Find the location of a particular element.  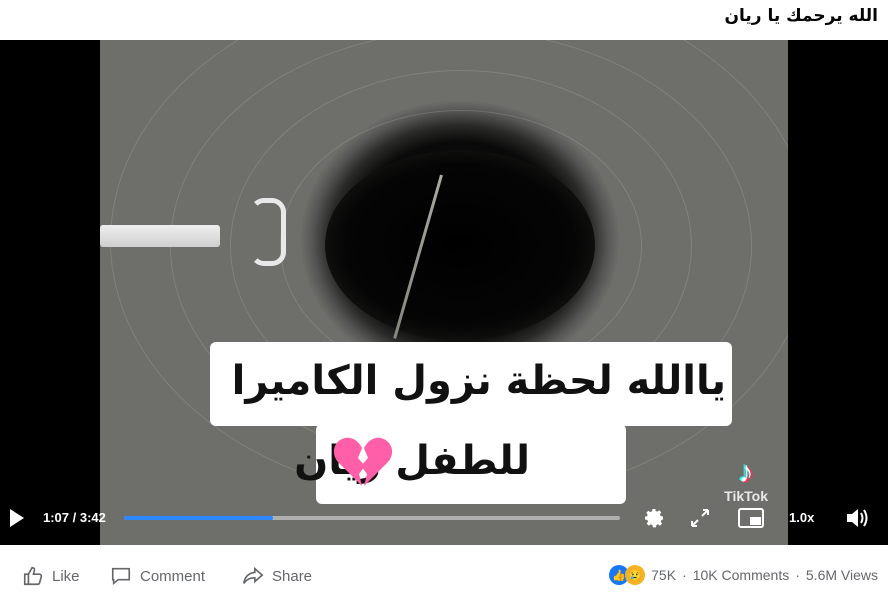

share-button: Share is located at coordinates (277, 576).